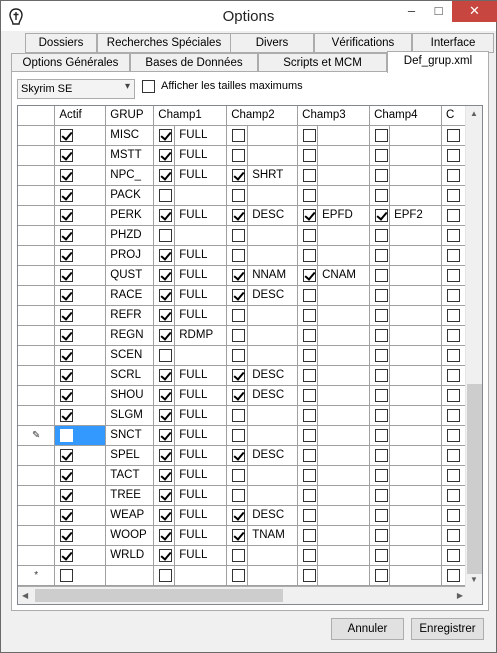 This screenshot has width=497, height=653. I want to click on table-row: QUST FULL NNAM CNAM, so click(250, 275).